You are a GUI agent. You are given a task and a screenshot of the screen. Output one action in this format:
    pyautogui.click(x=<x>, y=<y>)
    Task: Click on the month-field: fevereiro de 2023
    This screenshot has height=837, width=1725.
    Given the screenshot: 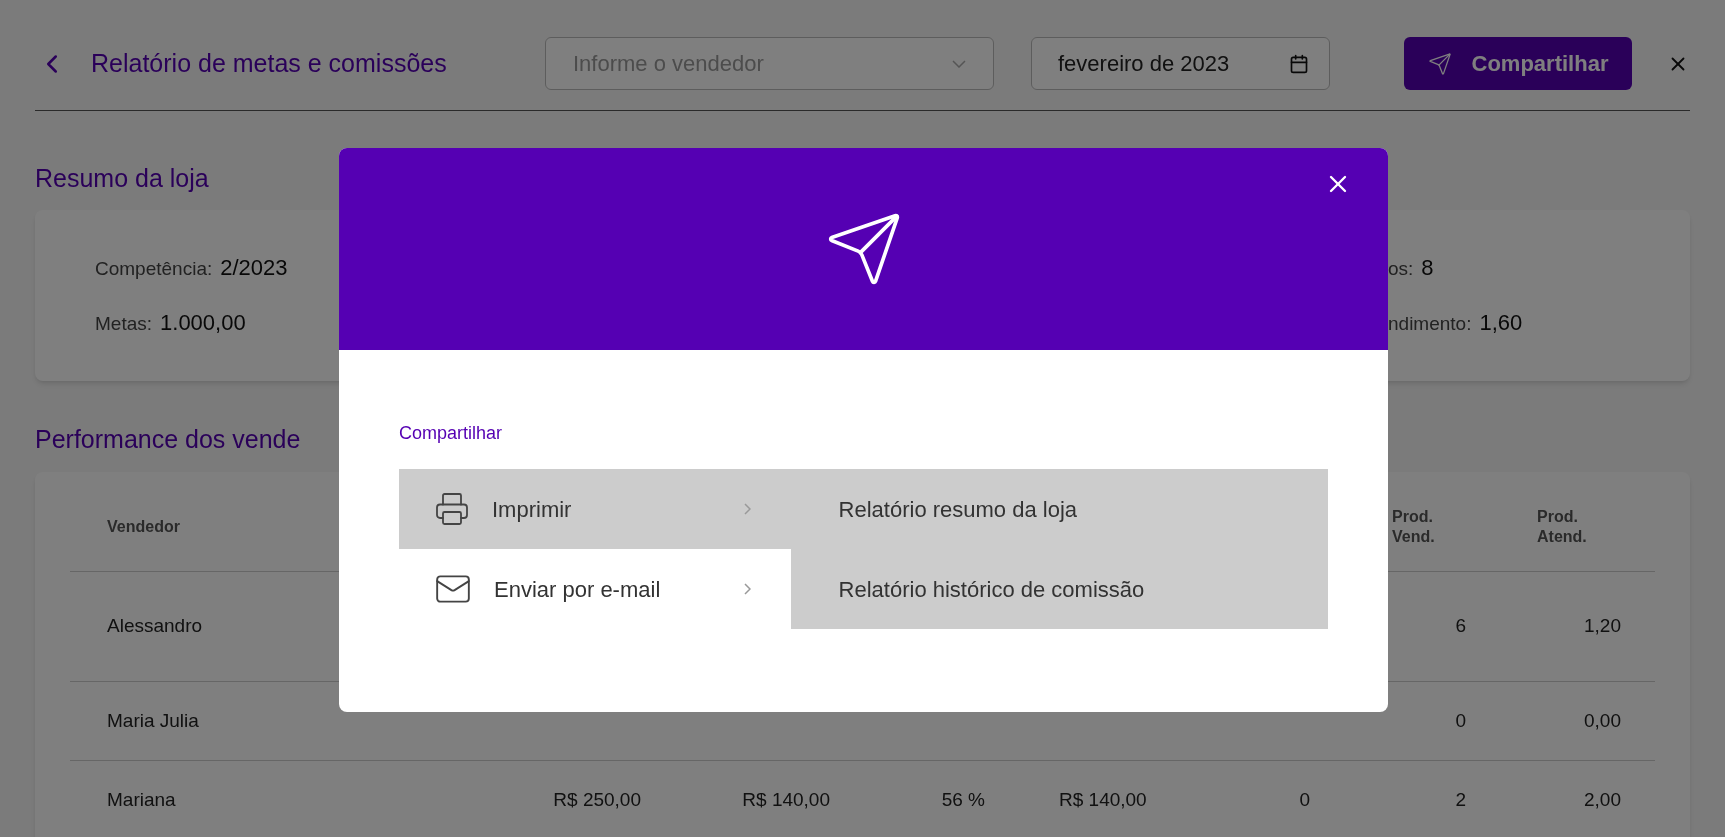 What is the action you would take?
    pyautogui.click(x=1180, y=63)
    